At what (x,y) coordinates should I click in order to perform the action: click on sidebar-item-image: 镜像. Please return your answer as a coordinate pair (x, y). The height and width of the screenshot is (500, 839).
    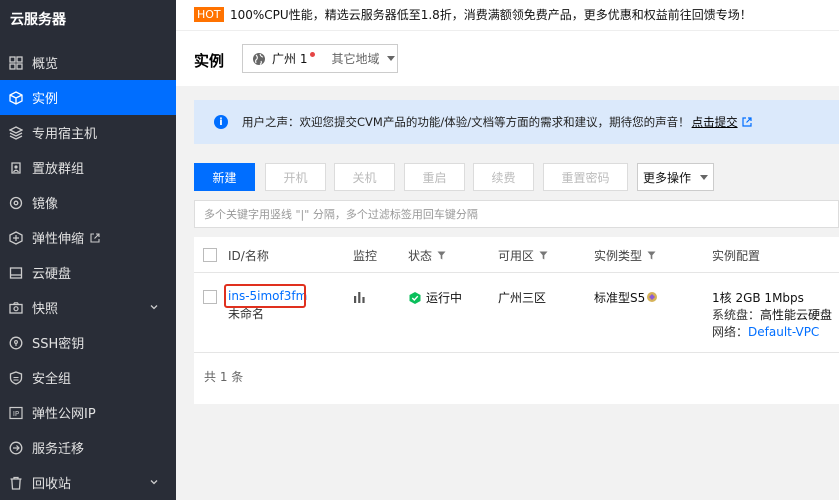
    Looking at the image, I should click on (88, 202).